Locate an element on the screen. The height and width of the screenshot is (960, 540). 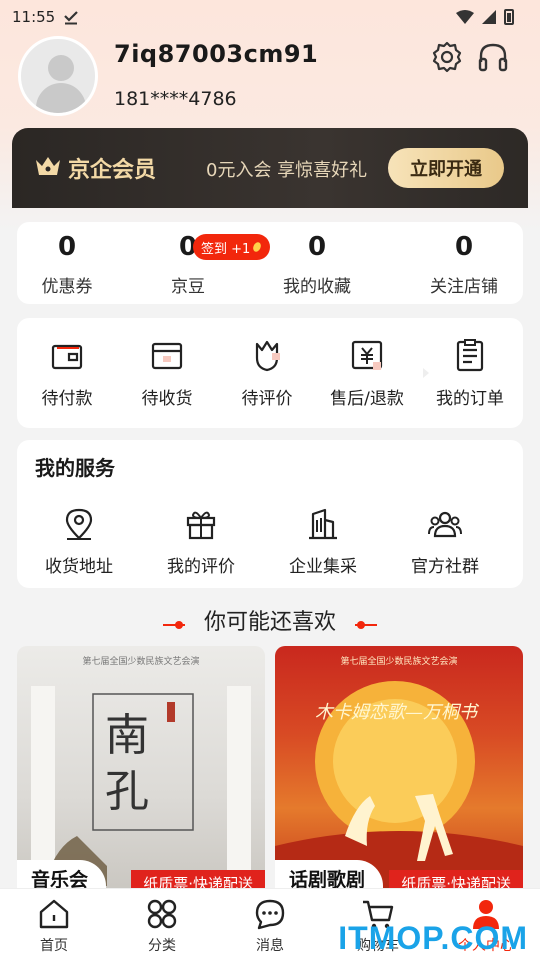
recommend-header: 你可能还喜欢 is located at coordinates (270, 622).